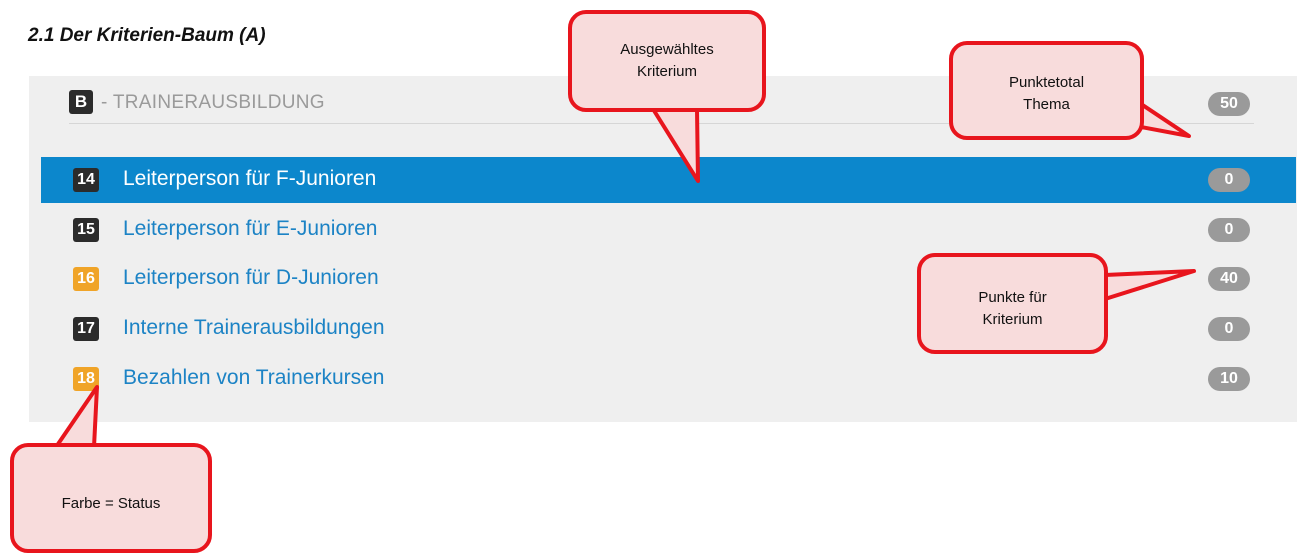  What do you see at coordinates (1149, 285) in the screenshot?
I see `callout-tail-criterion-points` at bounding box center [1149, 285].